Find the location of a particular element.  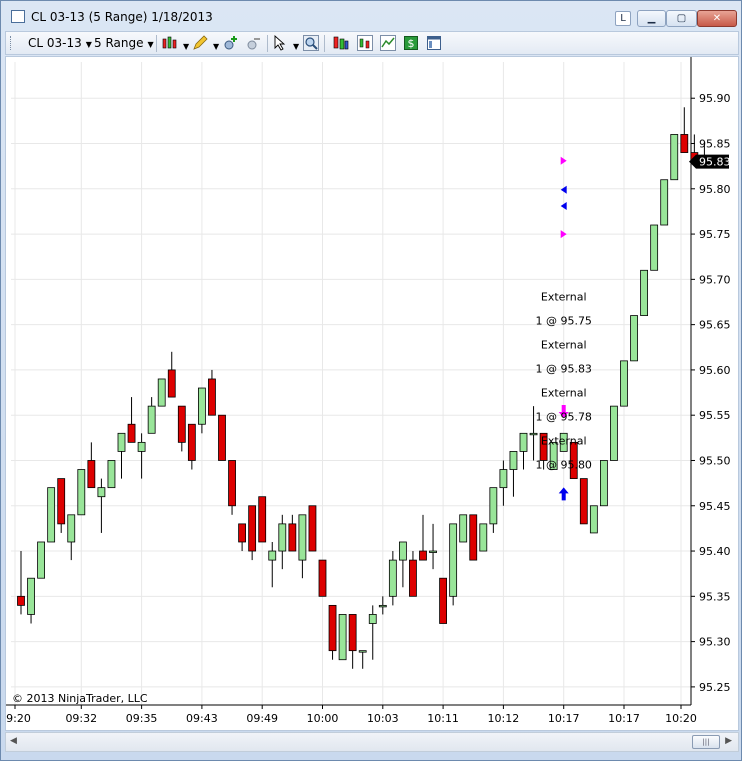

x-tick-label: 10:11 is located at coordinates (443, 718).